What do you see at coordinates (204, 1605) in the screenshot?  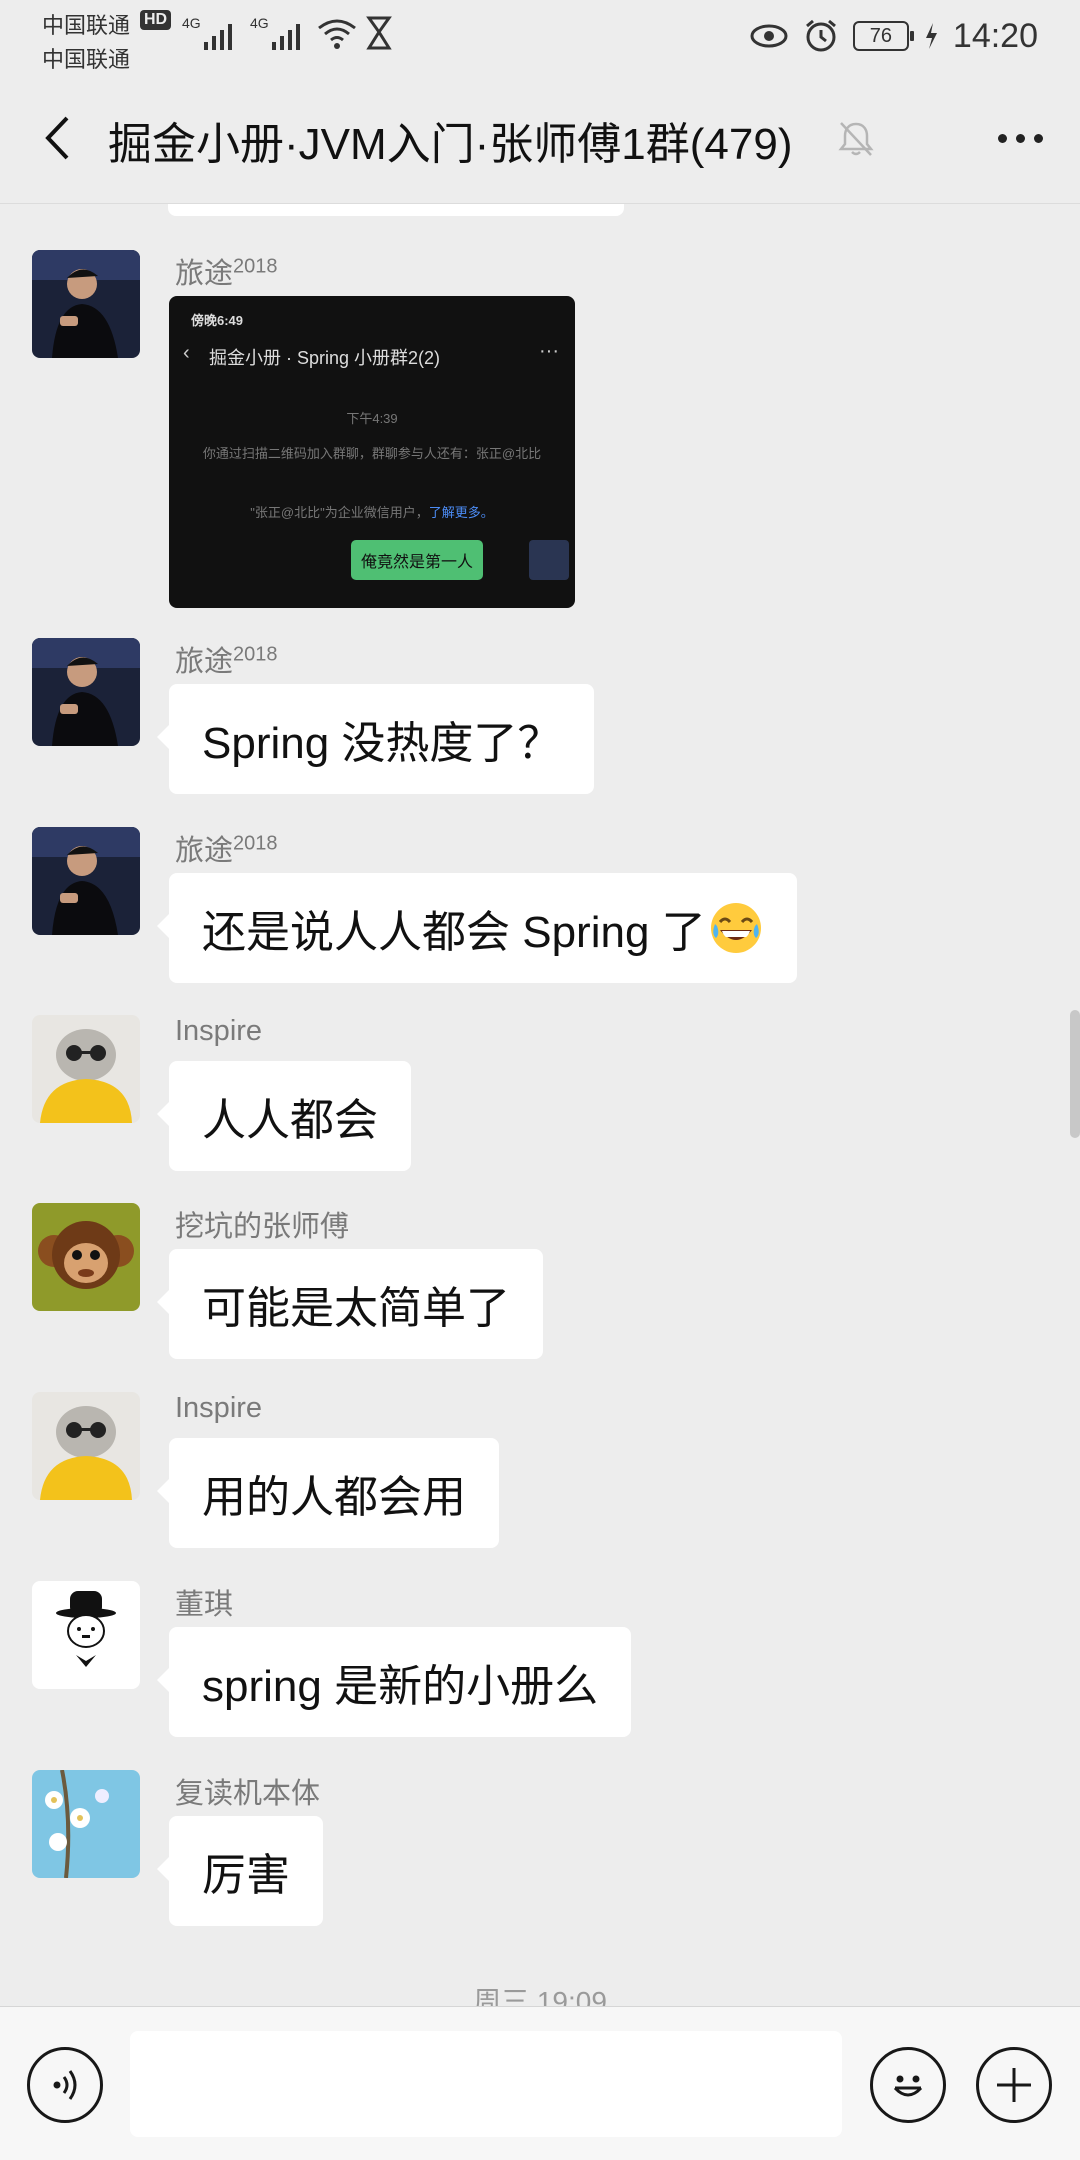 I see `sender-name: 董琪` at bounding box center [204, 1605].